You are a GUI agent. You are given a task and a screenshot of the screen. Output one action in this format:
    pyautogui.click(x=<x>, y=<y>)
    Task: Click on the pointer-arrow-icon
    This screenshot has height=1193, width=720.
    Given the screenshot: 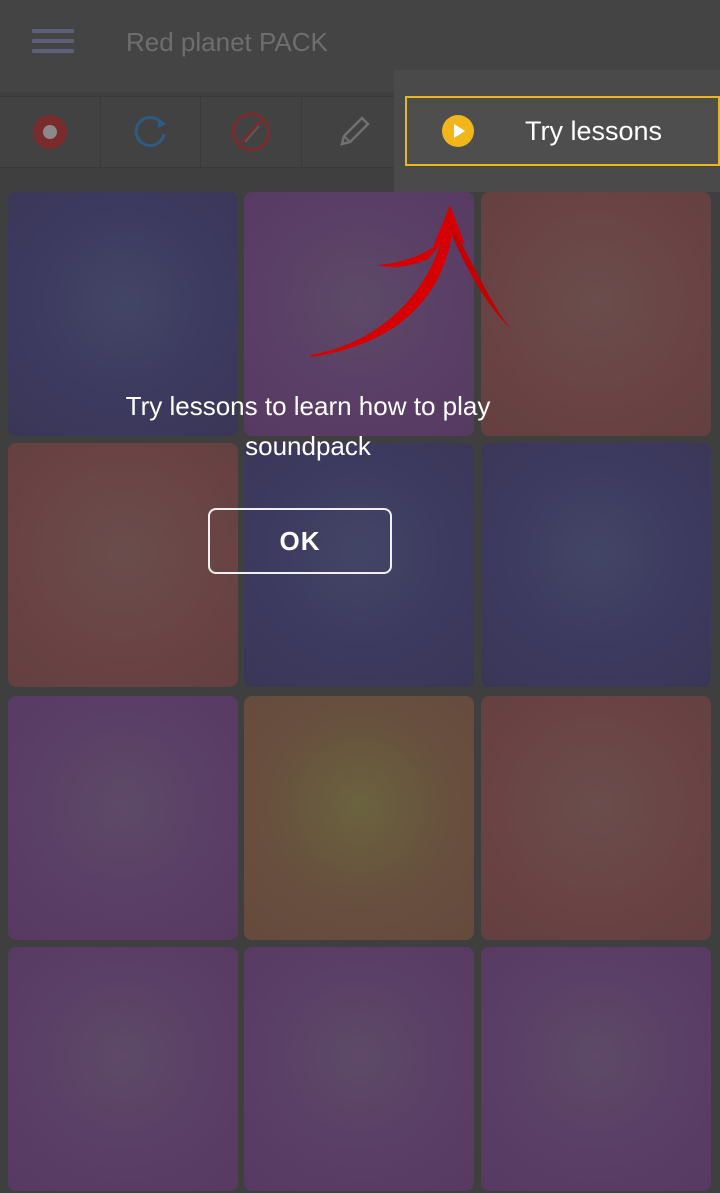 What is the action you would take?
    pyautogui.click(x=411, y=281)
    